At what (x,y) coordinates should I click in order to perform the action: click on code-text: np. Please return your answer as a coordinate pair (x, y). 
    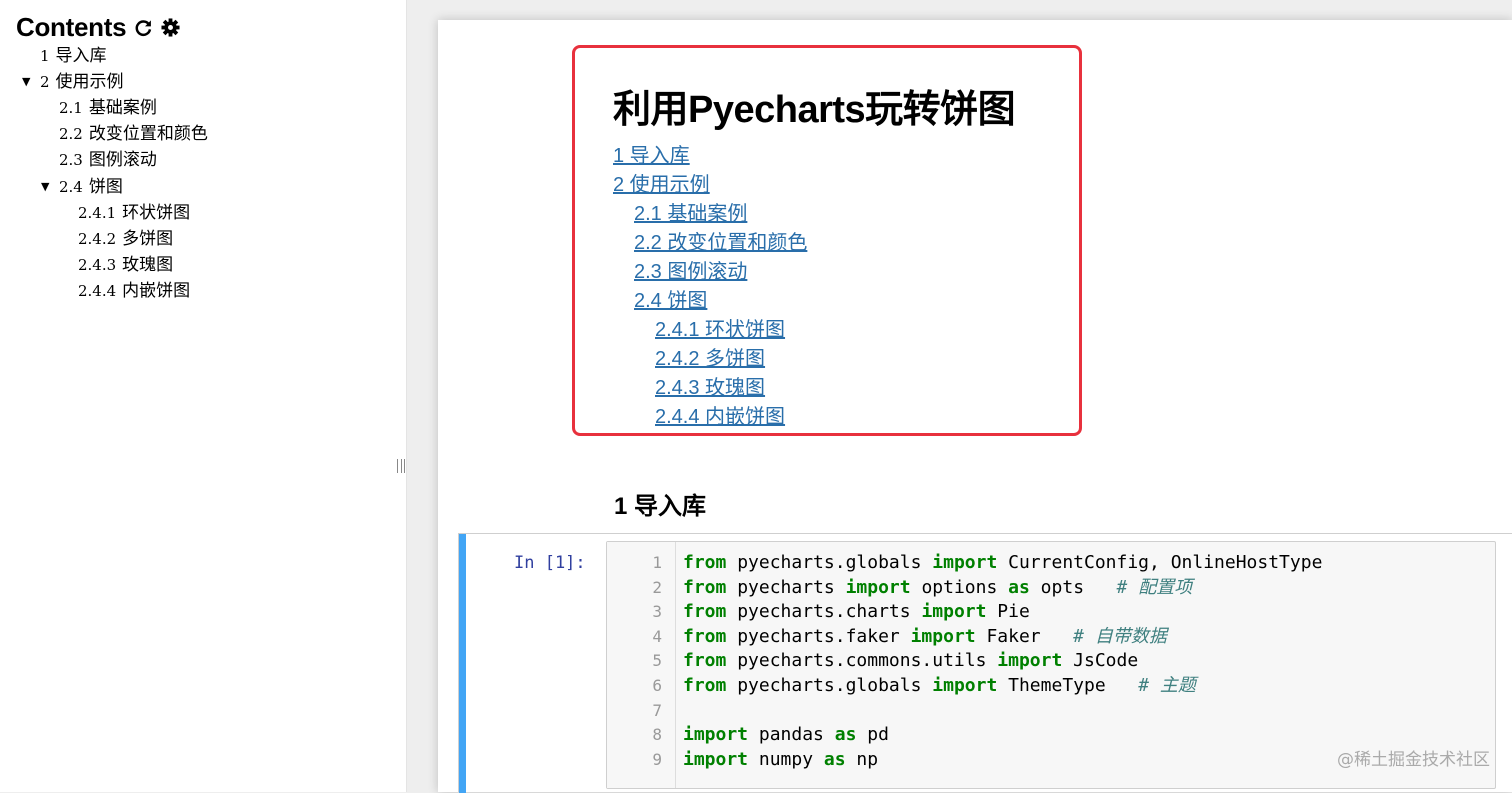
    Looking at the image, I should click on (862, 759).